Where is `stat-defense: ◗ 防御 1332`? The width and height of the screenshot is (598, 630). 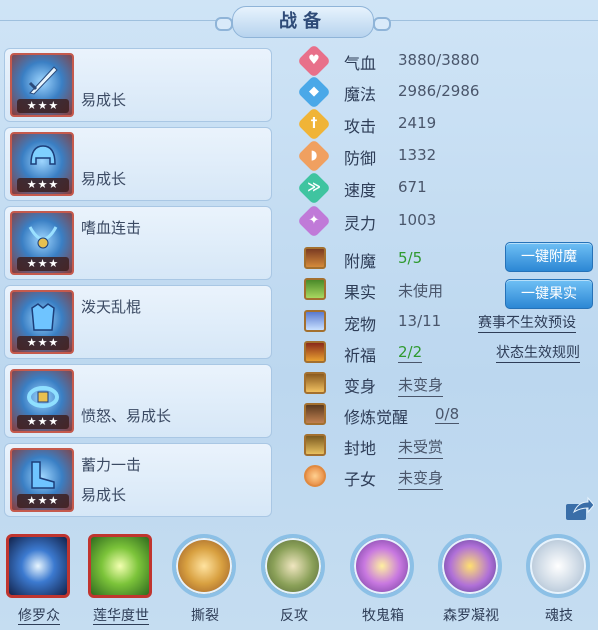 stat-defense: ◗ 防御 1332 is located at coordinates (447, 156).